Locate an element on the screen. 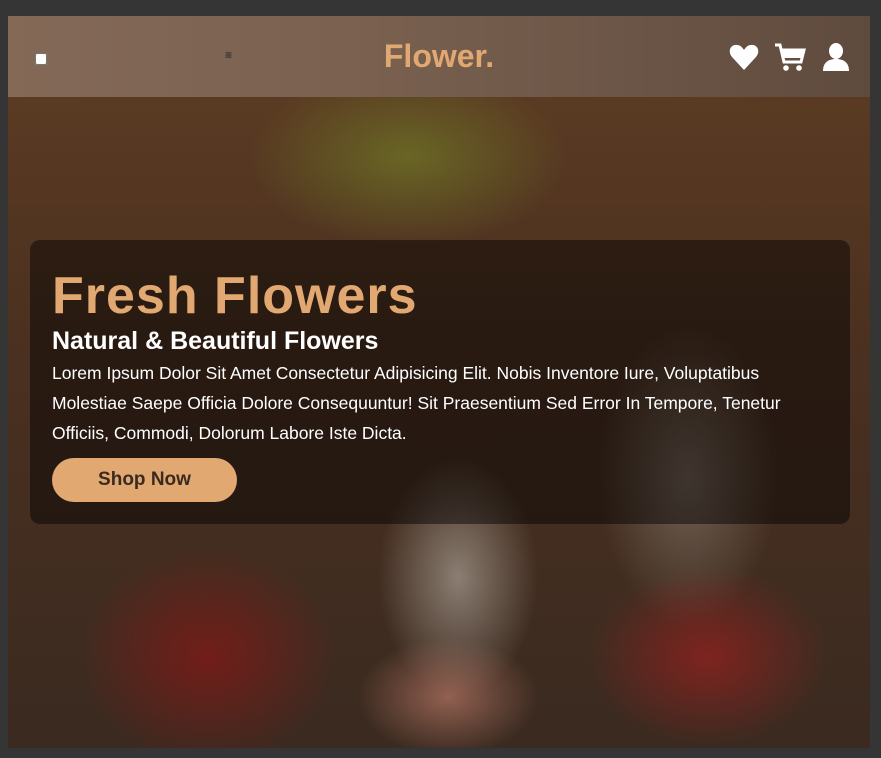  heart-icon is located at coordinates (744, 57).